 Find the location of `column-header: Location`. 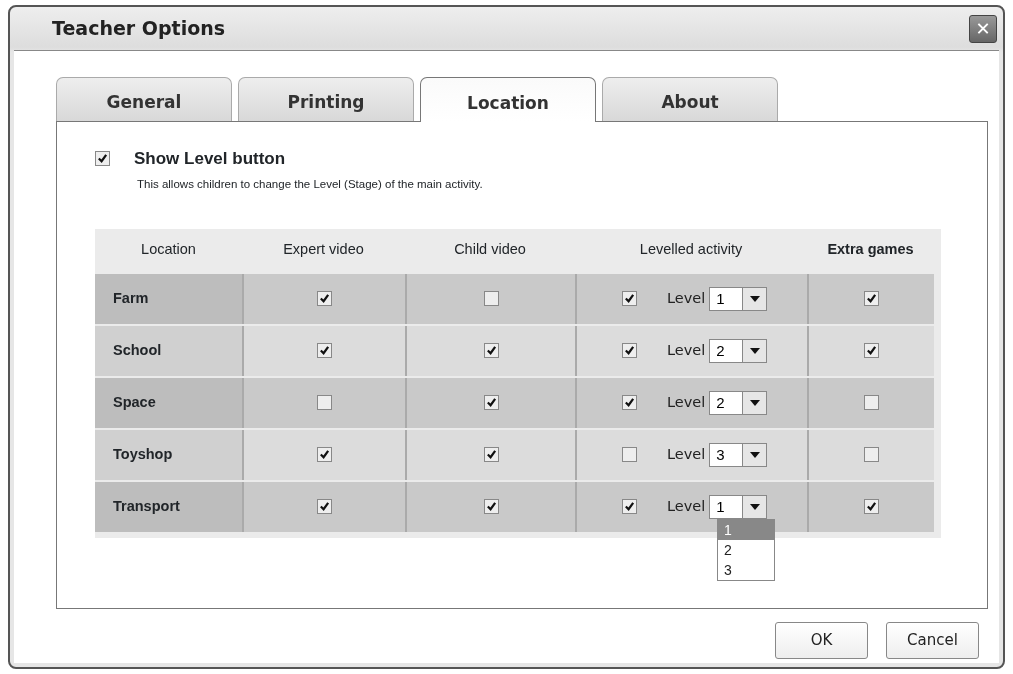

column-header: Location is located at coordinates (168, 250).